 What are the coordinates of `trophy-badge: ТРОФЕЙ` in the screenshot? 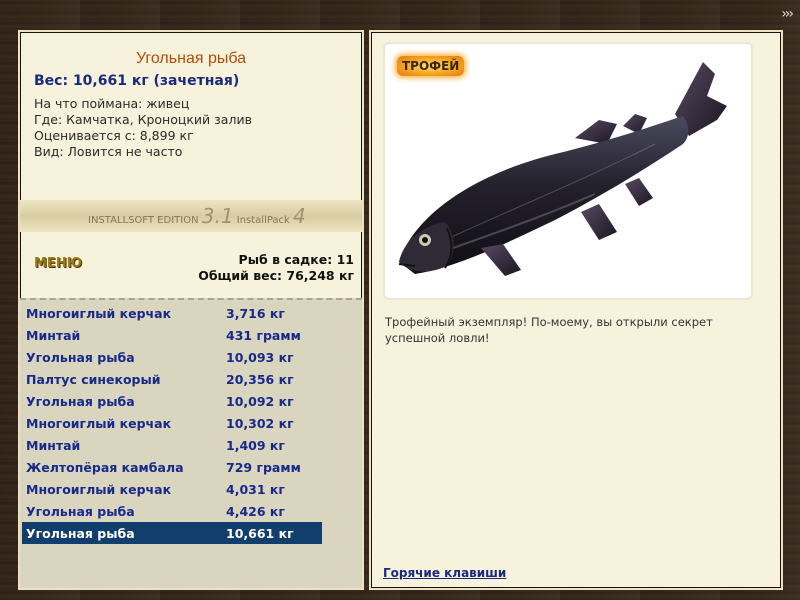 It's located at (431, 66).